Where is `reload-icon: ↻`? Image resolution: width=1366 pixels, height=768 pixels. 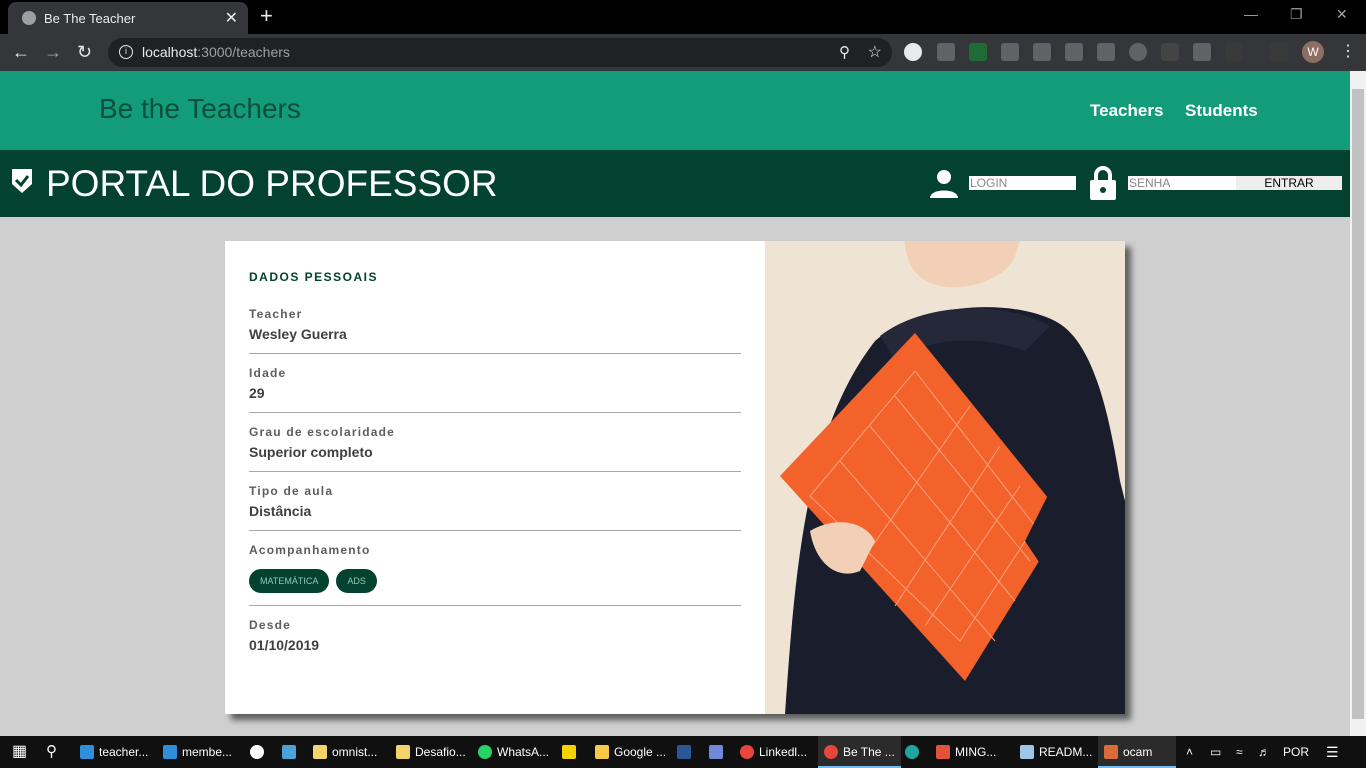
reload-icon: ↻ is located at coordinates (84, 52).